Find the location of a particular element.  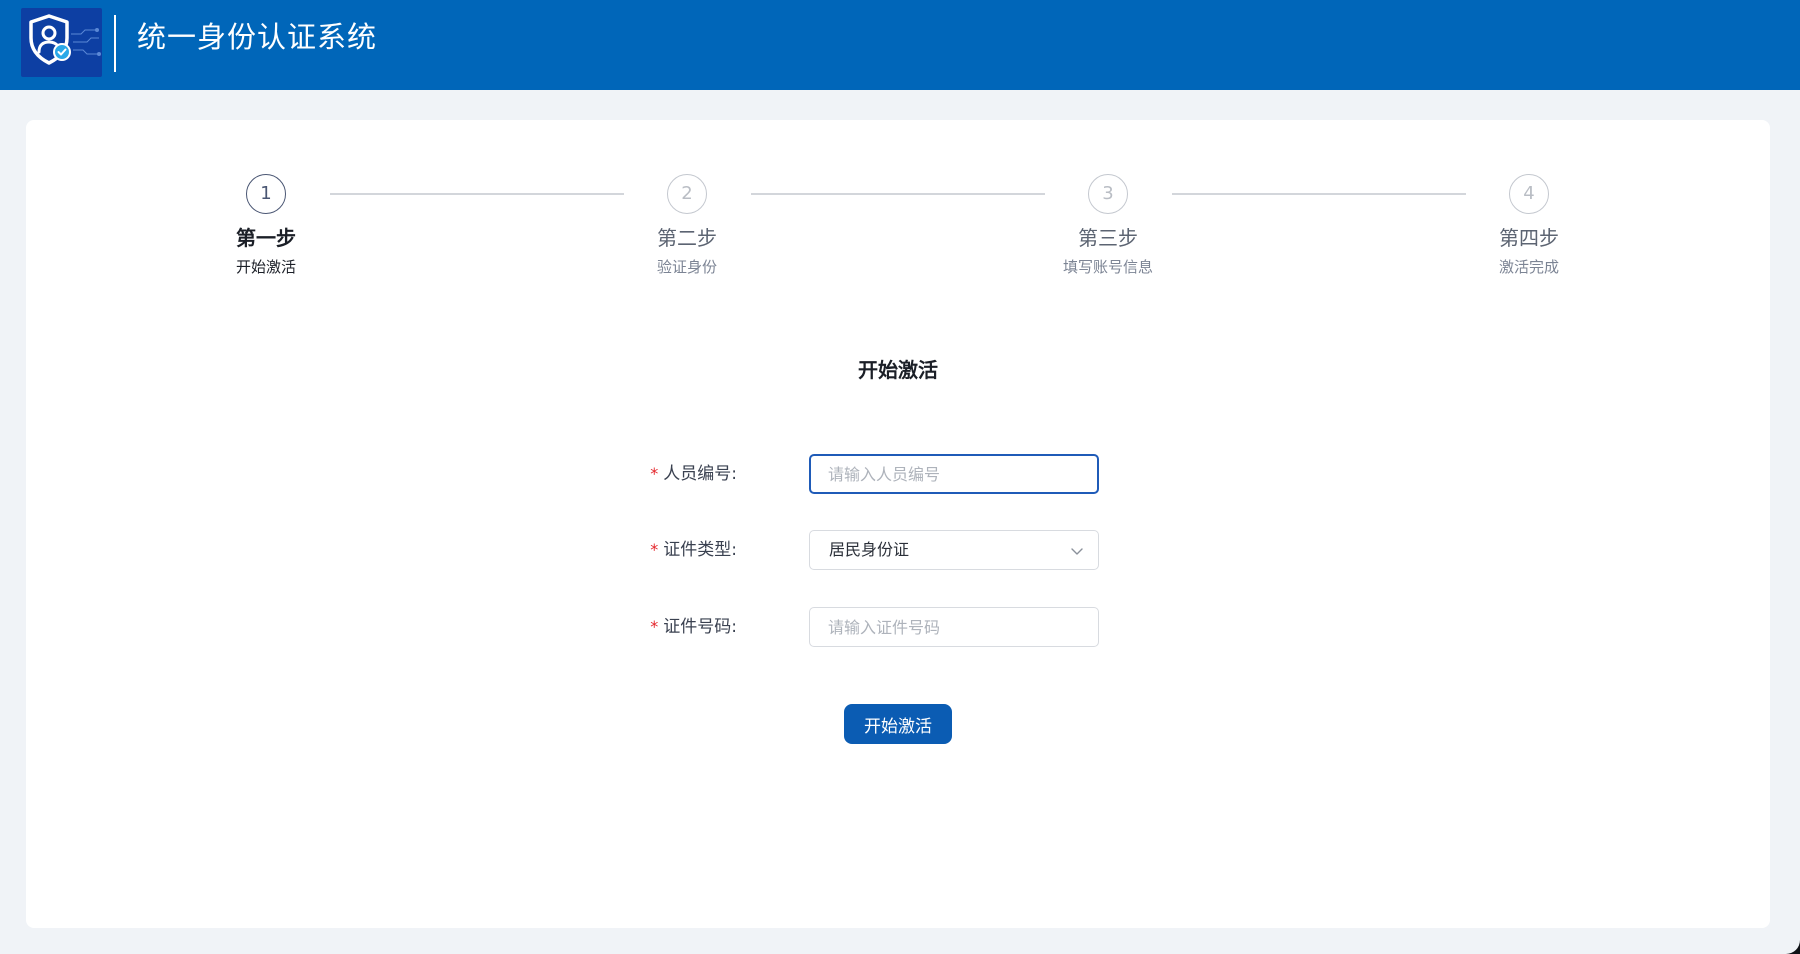

step-2: 2 第二步 验证身份 is located at coordinates (687, 225).